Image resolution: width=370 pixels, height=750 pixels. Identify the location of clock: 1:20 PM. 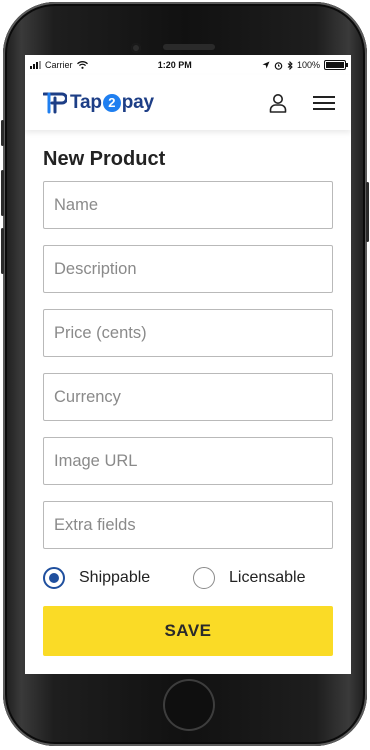
(174, 65).